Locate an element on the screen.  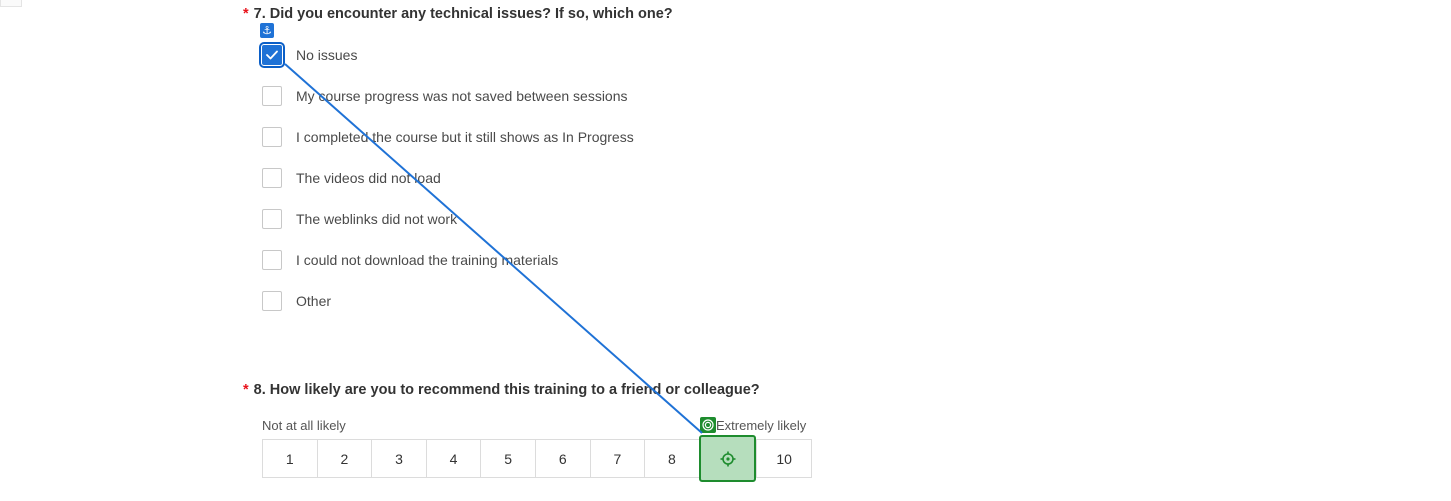
scale-option-9-target is located at coordinates (727, 458).